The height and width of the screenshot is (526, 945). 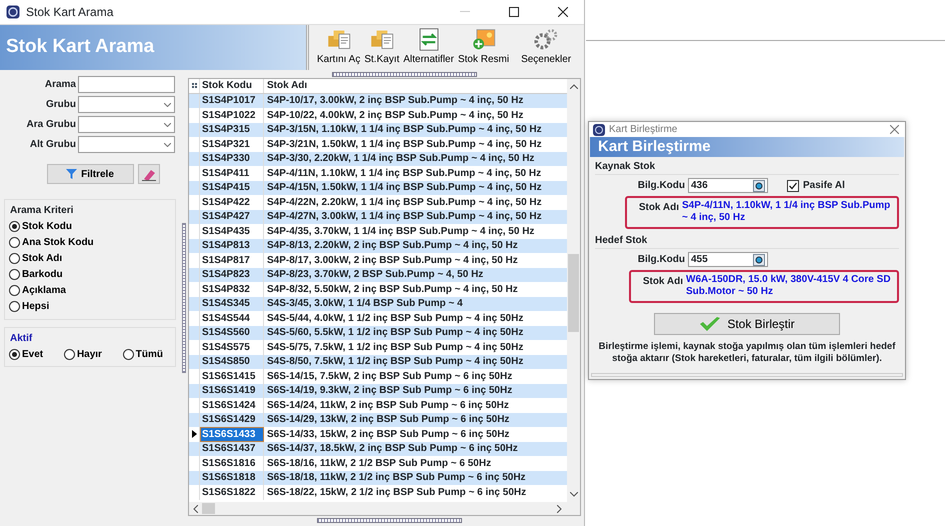 I want to click on table-cell: S1S4S560, so click(x=232, y=333).